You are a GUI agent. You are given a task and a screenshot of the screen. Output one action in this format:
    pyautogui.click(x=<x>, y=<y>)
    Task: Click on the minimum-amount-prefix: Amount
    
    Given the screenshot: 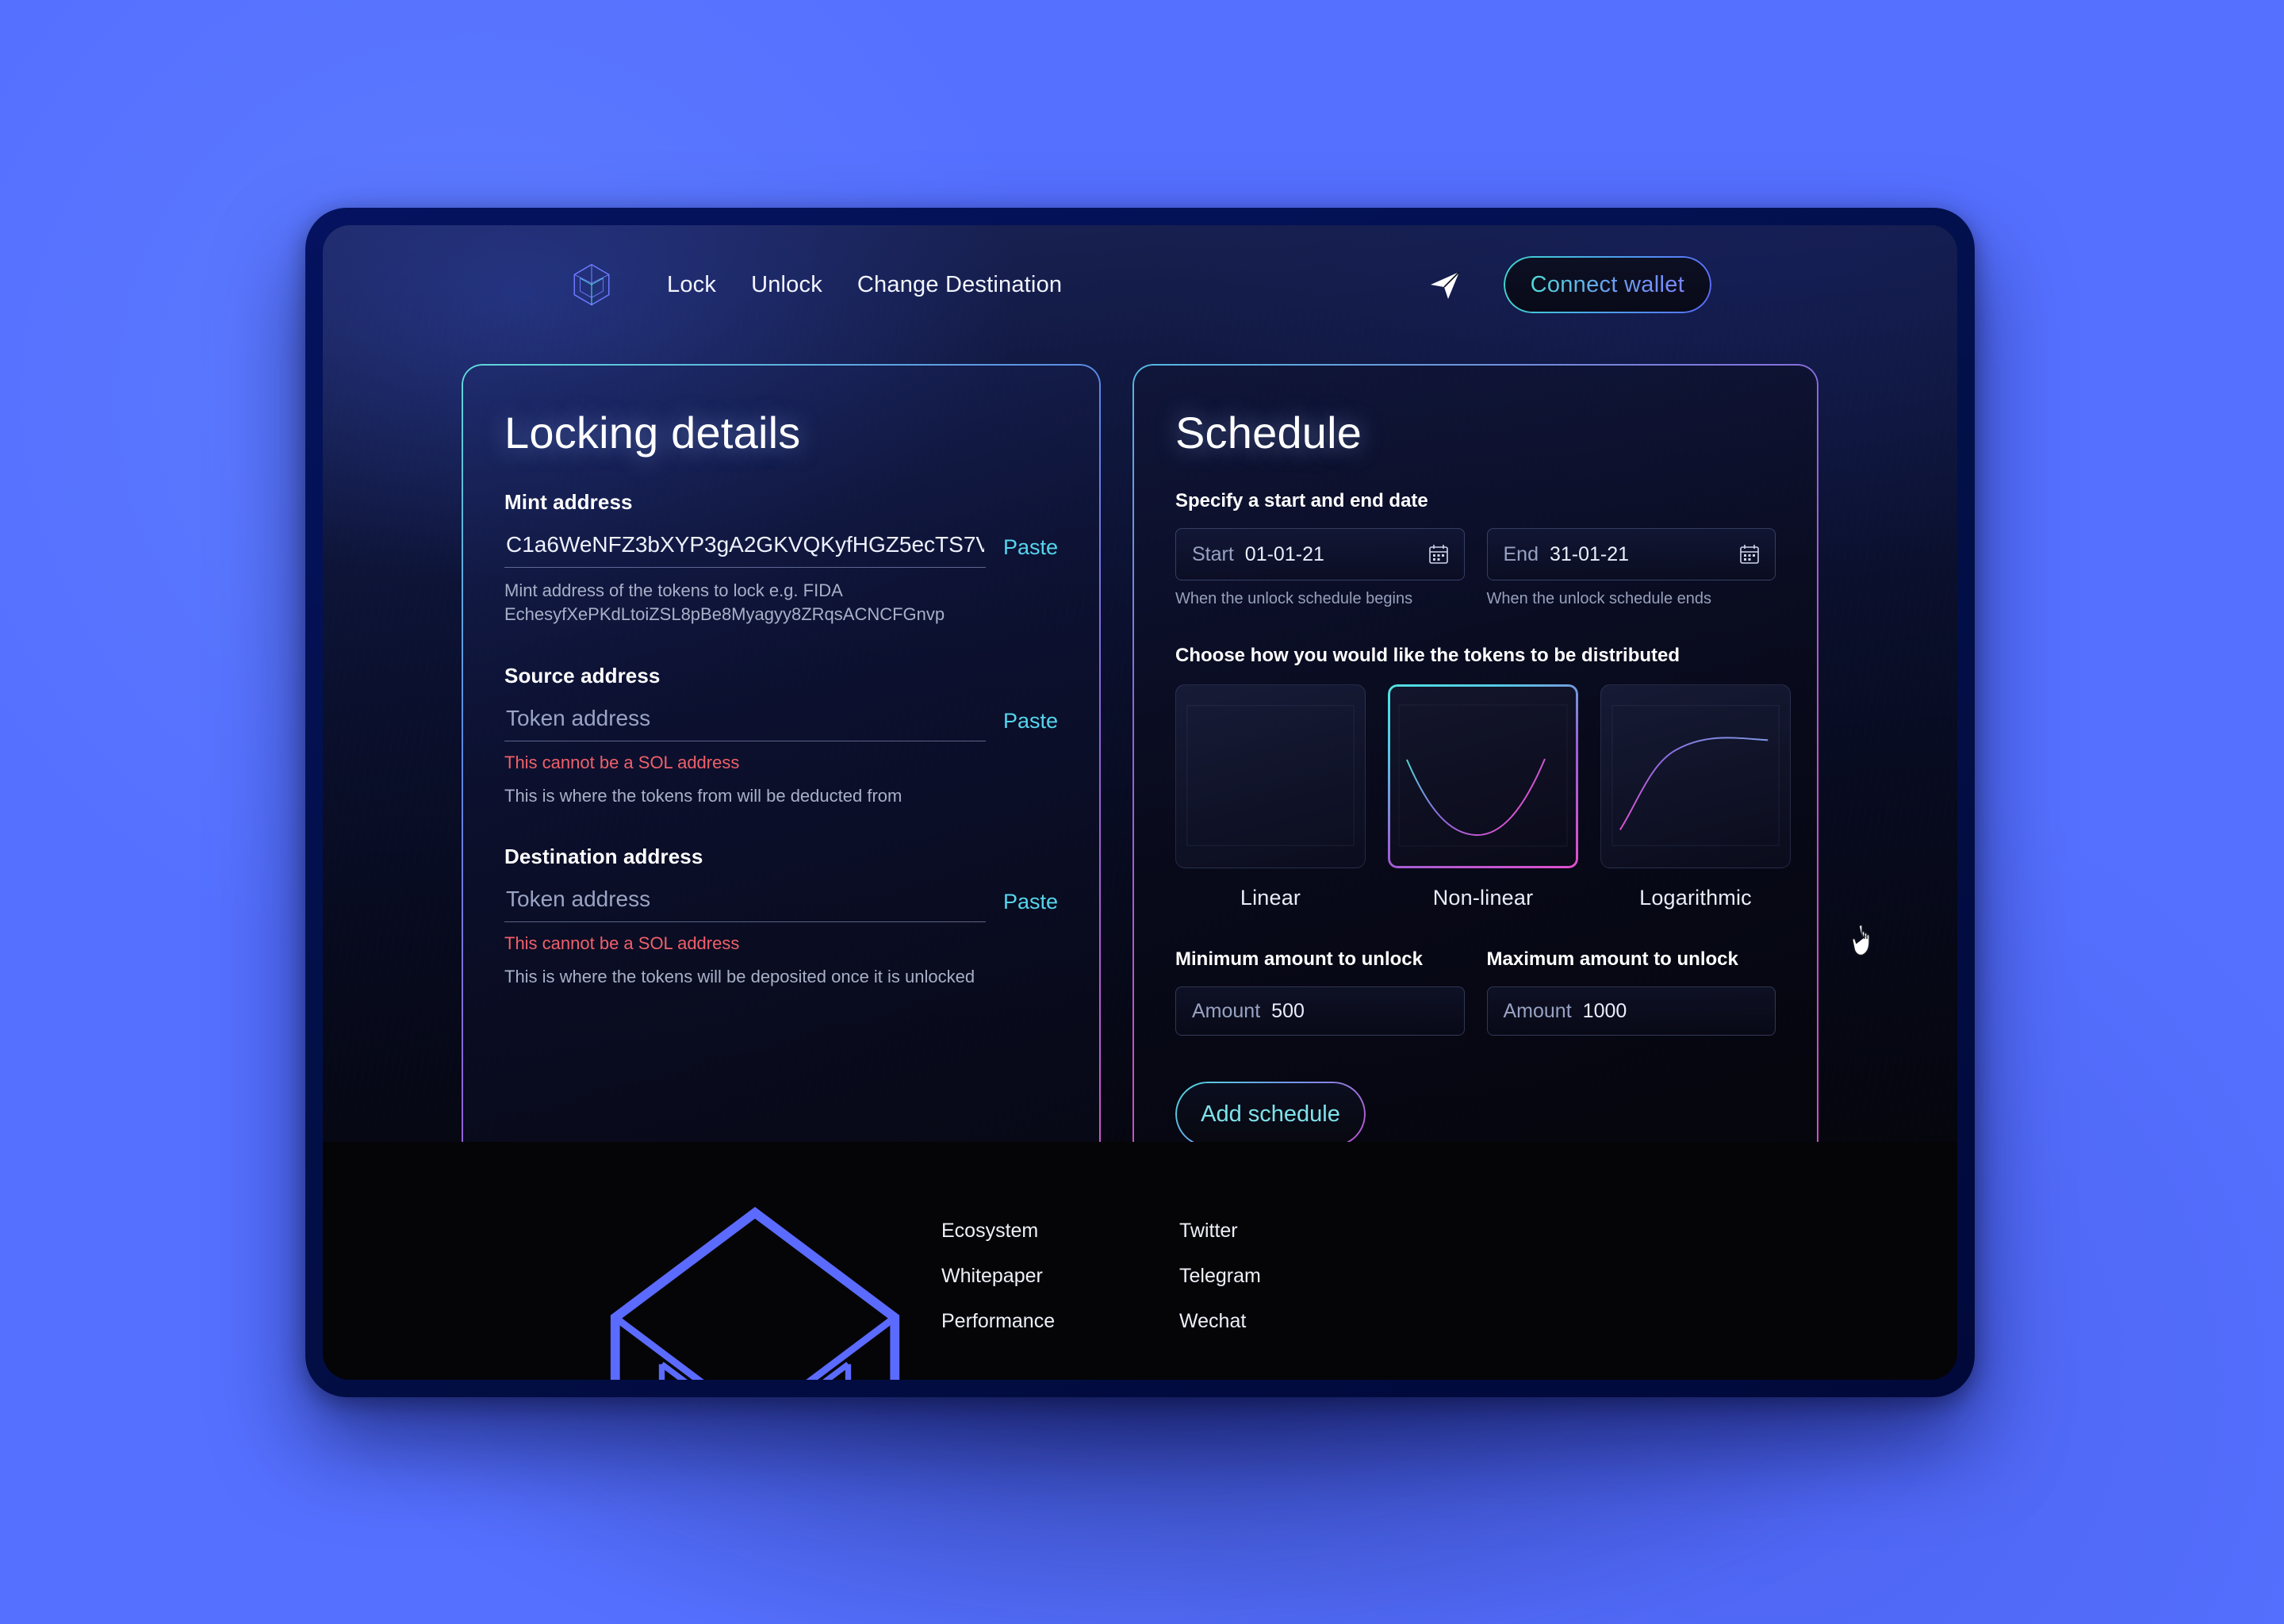 What is the action you would take?
    pyautogui.click(x=1226, y=1011)
    